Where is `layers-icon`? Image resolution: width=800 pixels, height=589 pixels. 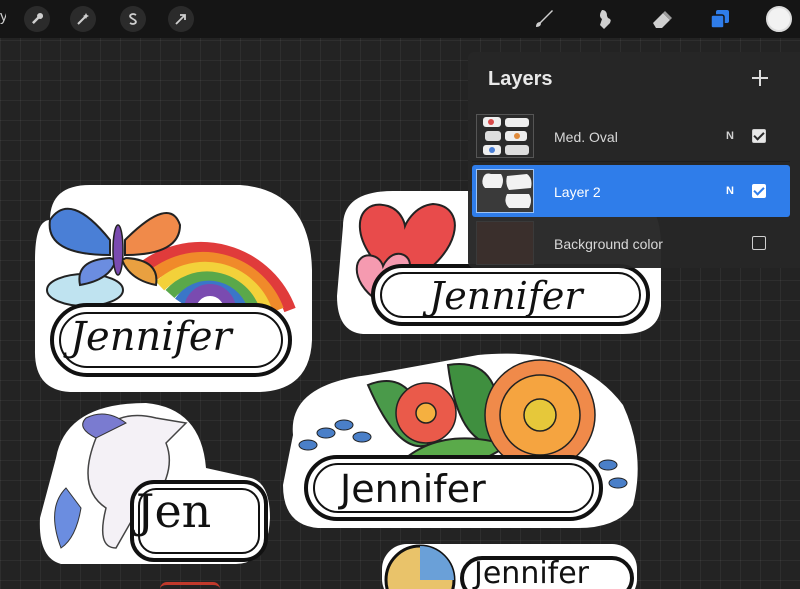
layers-icon is located at coordinates (719, 19).